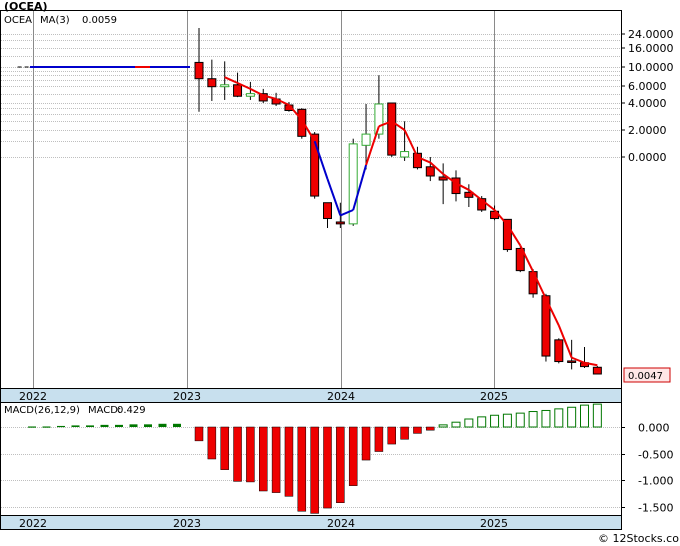 The height and width of the screenshot is (546, 680). Describe the element at coordinates (645, 376) in the screenshot. I see `last-price-label: 0.0047` at that location.